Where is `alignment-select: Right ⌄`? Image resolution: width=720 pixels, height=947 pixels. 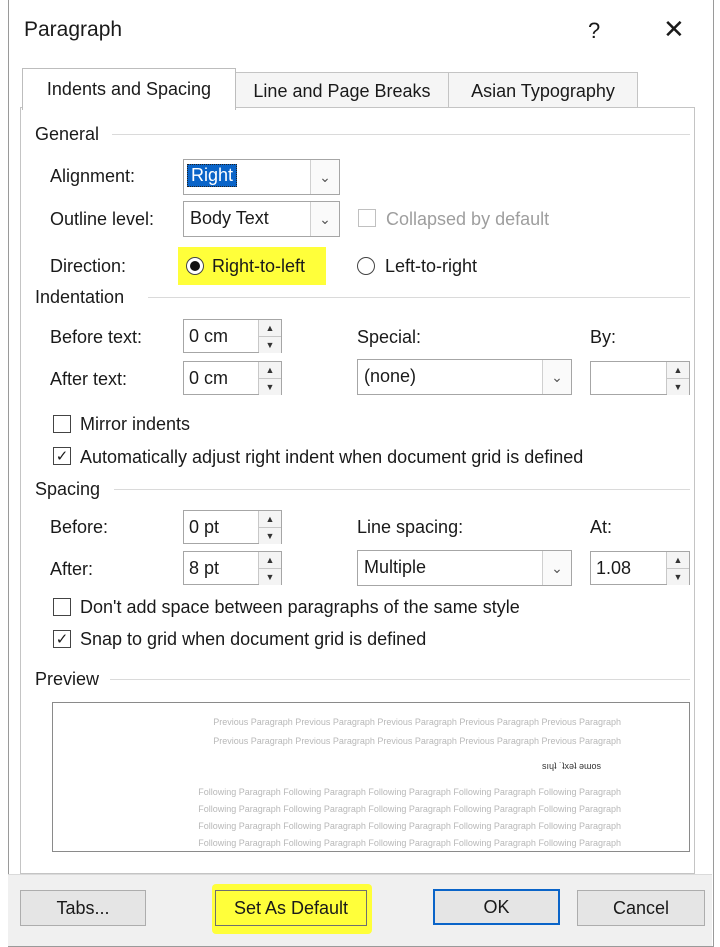 alignment-select: Right ⌄ is located at coordinates (261, 177).